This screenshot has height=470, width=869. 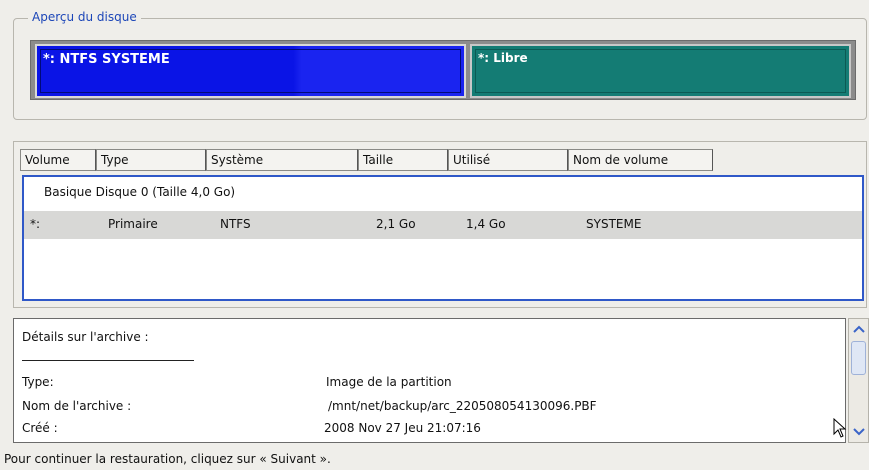 I want to click on details-heading: Détails sur l'archive :, so click(x=85, y=337).